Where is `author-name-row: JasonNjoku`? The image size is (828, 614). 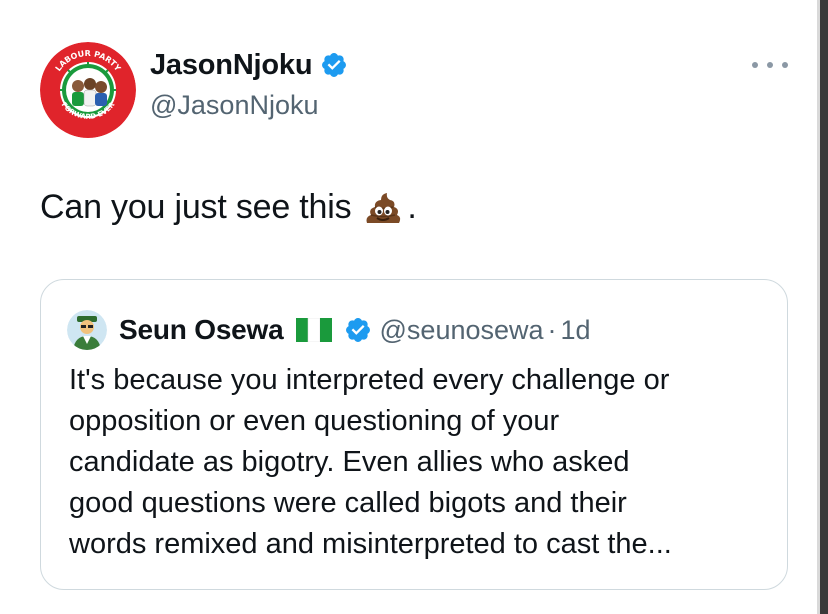 author-name-row: JasonNjoku is located at coordinates (249, 65).